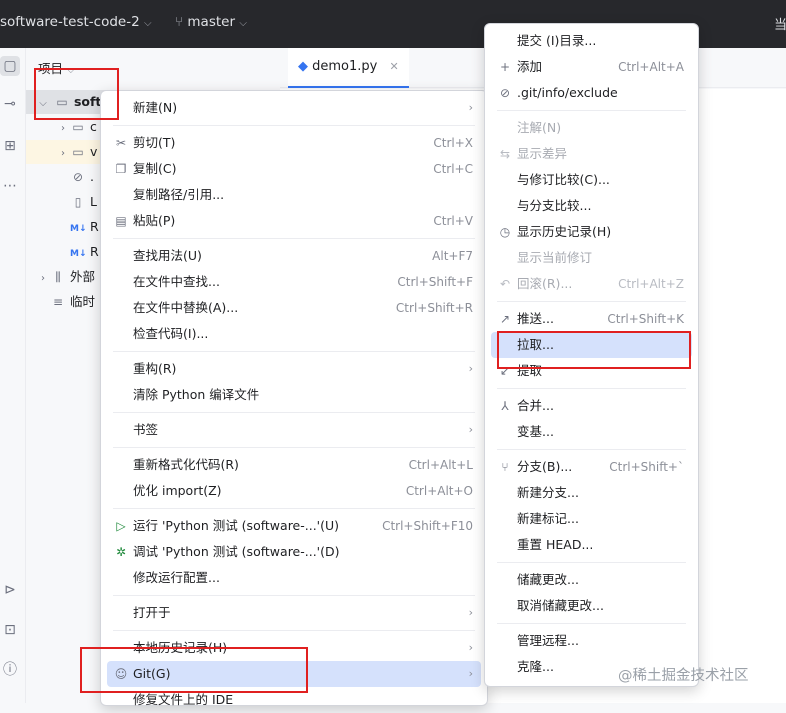 Image resolution: width=786 pixels, height=713 pixels. Describe the element at coordinates (505, 406) in the screenshot. I see `merge-icon: ⅄` at that location.